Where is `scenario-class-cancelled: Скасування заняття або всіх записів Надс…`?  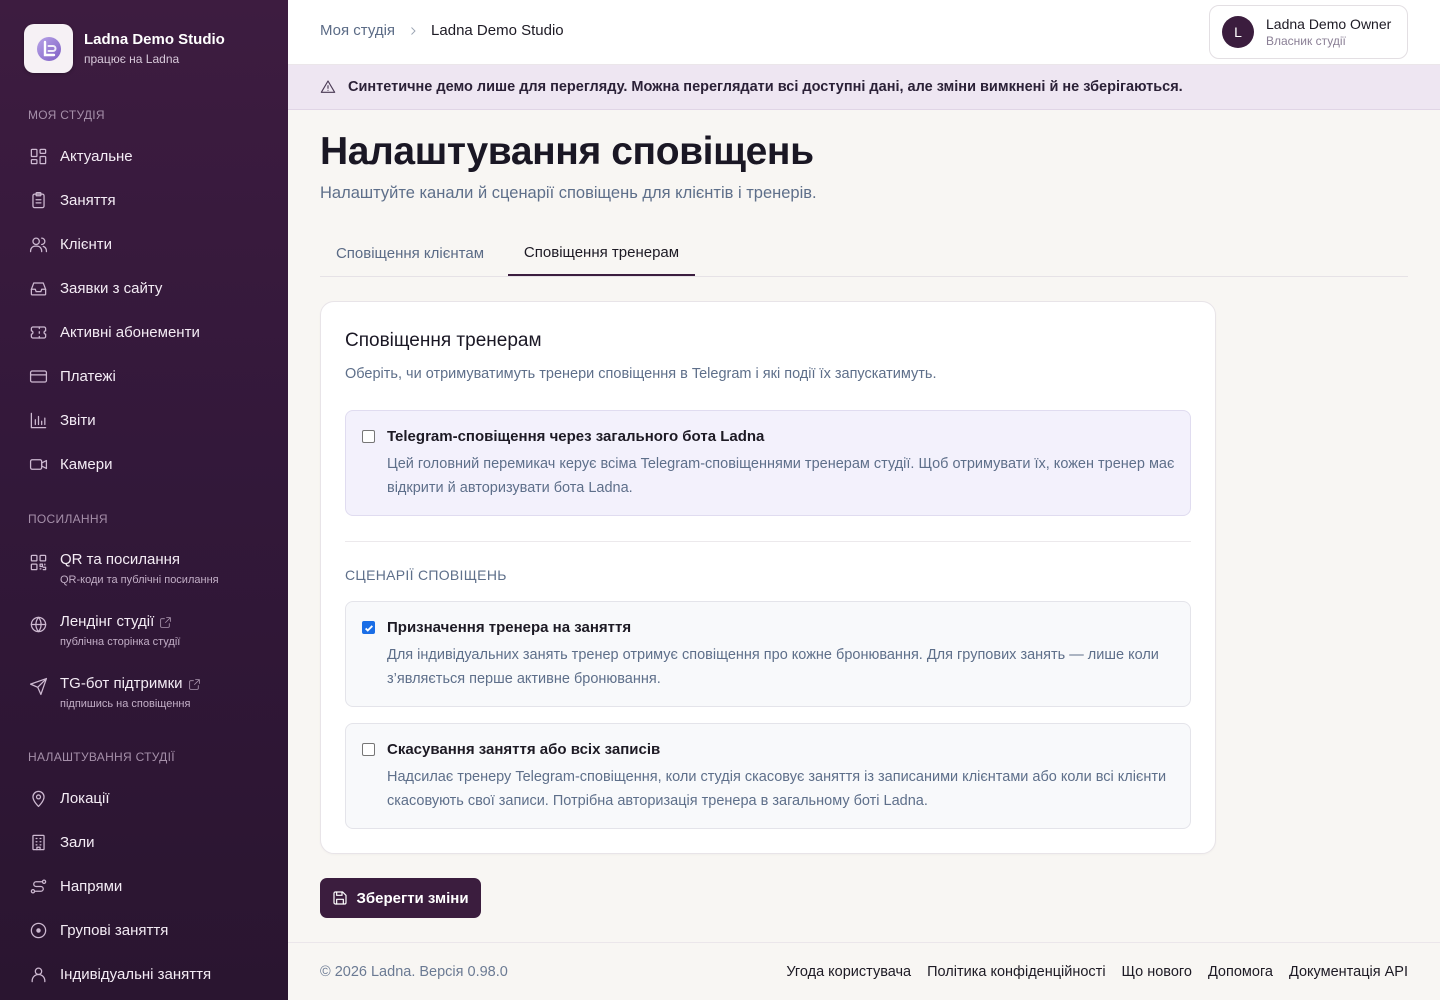 scenario-class-cancelled: Скасування заняття або всіх записів Надс… is located at coordinates (768, 776).